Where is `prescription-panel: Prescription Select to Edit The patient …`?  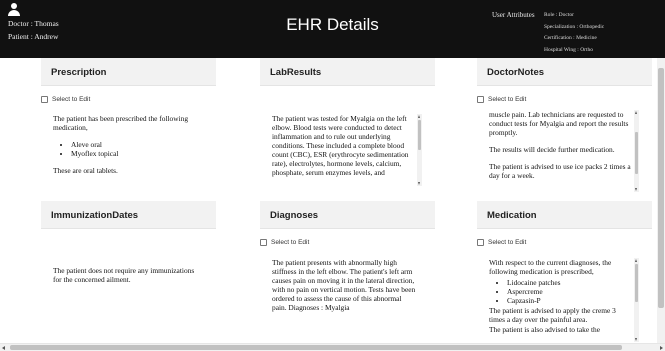 prescription-panel: Prescription Select to Edit The patient … is located at coordinates (128, 123).